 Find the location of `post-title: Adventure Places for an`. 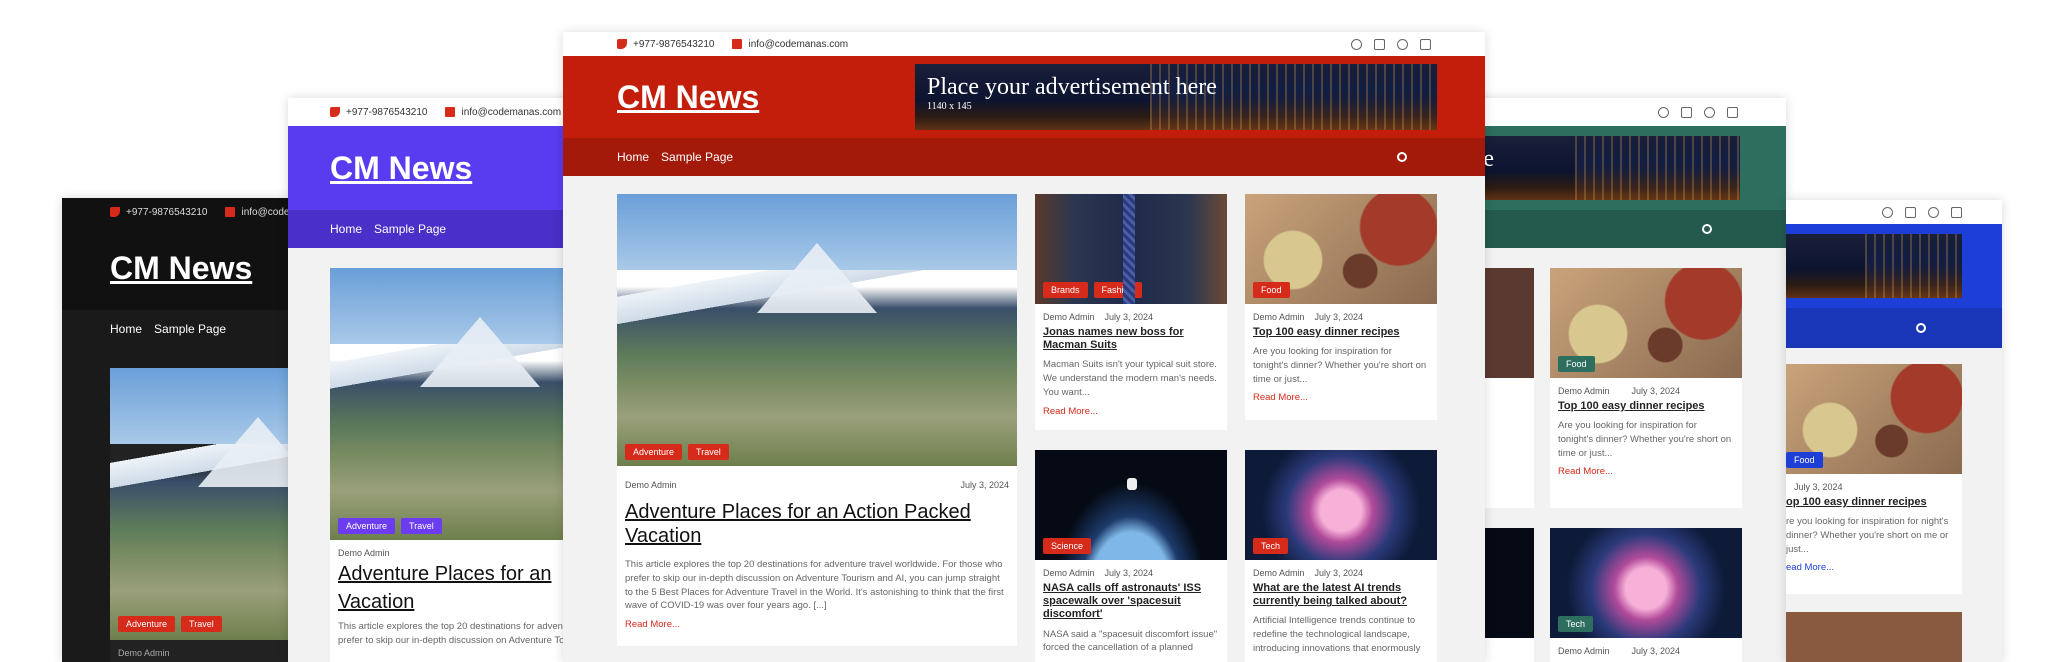

post-title: Adventure Places for an is located at coordinates (459, 572).